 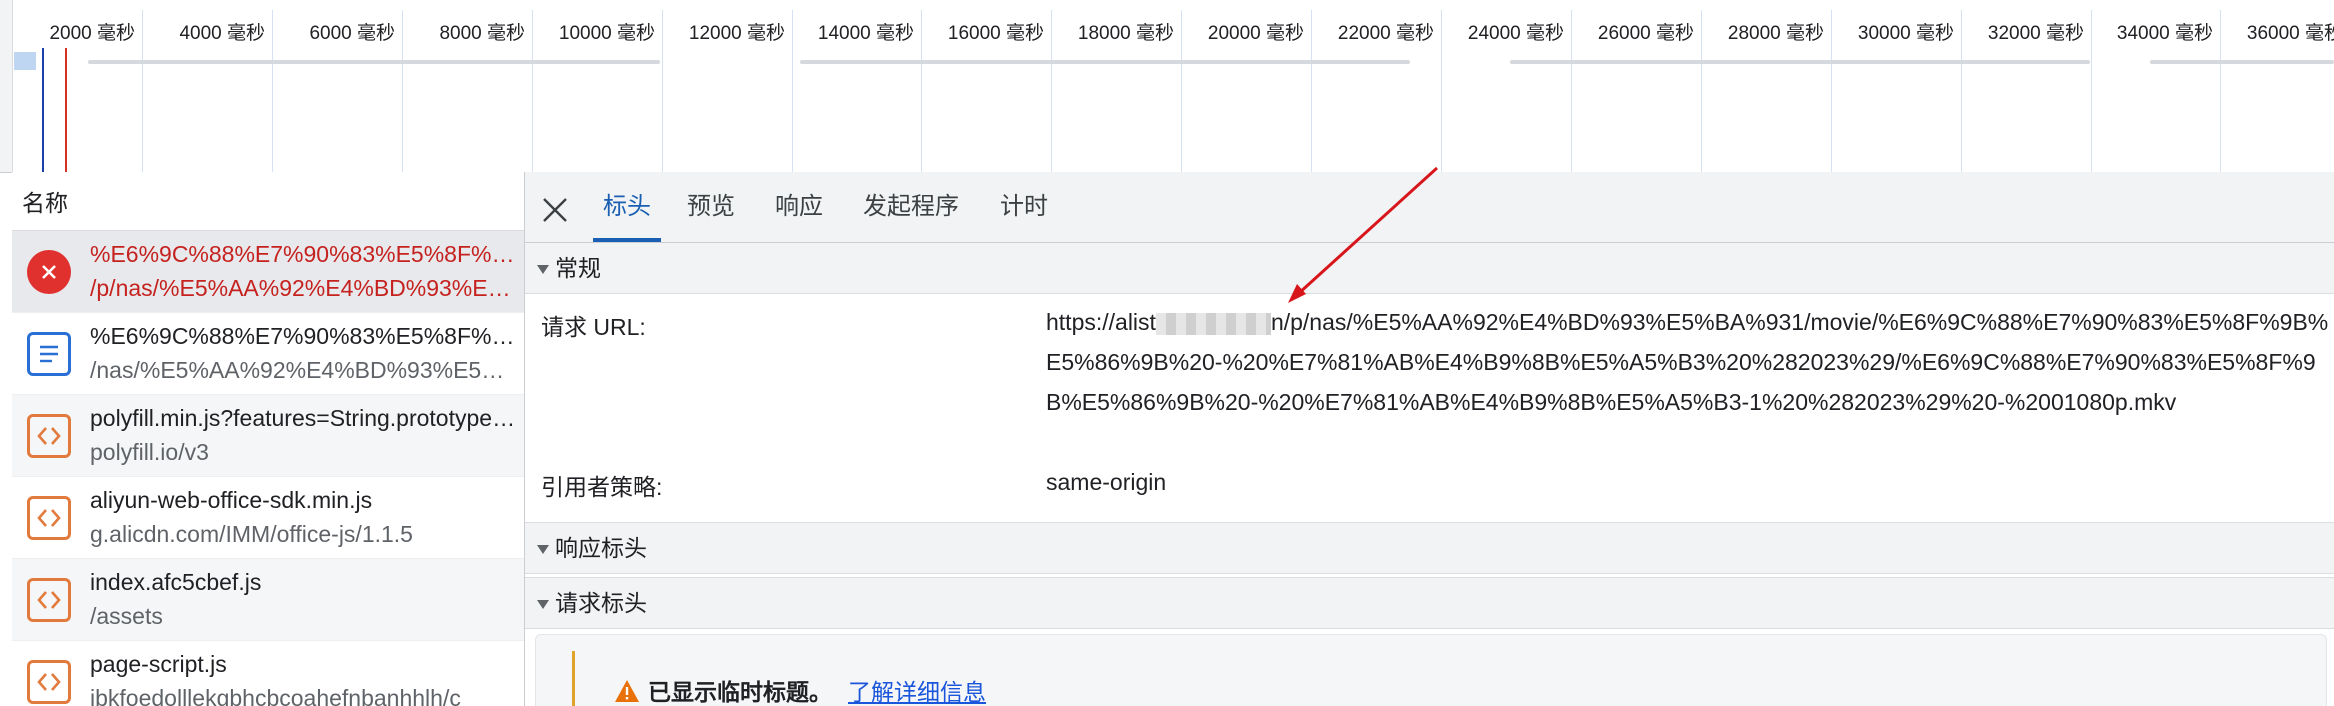 What do you see at coordinates (1905, 33) in the screenshot?
I see `timeline-tick-label: 30000 毫秒` at bounding box center [1905, 33].